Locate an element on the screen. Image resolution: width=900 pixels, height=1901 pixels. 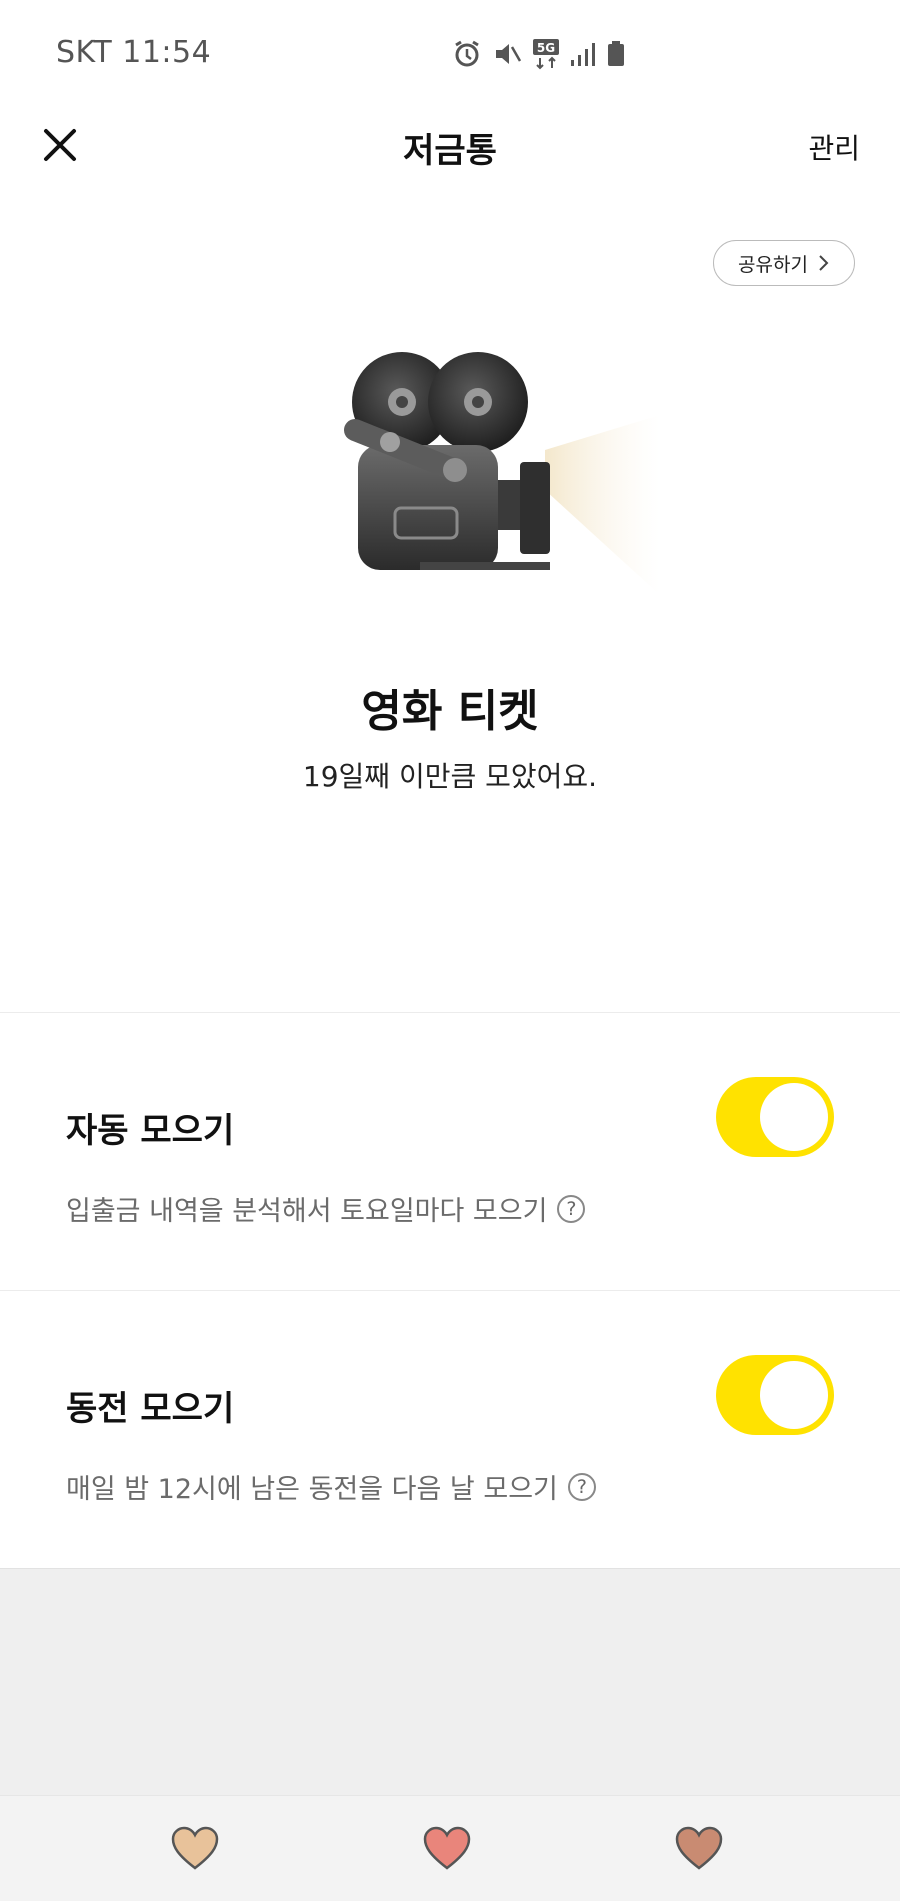
auto-save-title: 자동 모으기 is located at coordinates (150, 1131).